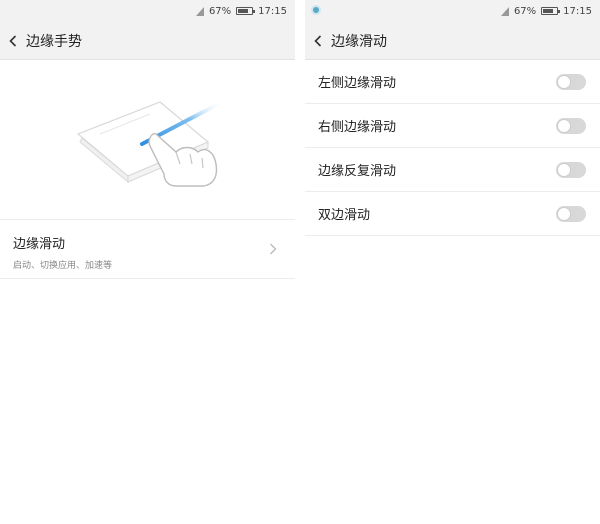 The width and height of the screenshot is (600, 524). I want to click on app-notification-icon, so click(316, 10).